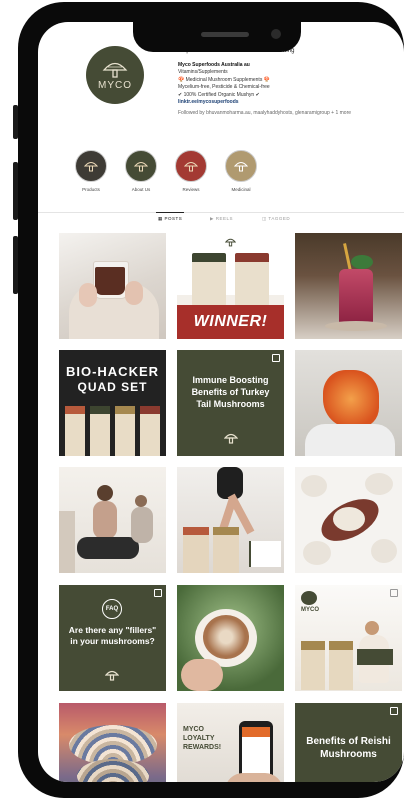 The width and height of the screenshot is (413, 803). What do you see at coordinates (67, 542) in the screenshot?
I see `foreground-person` at bounding box center [67, 542].